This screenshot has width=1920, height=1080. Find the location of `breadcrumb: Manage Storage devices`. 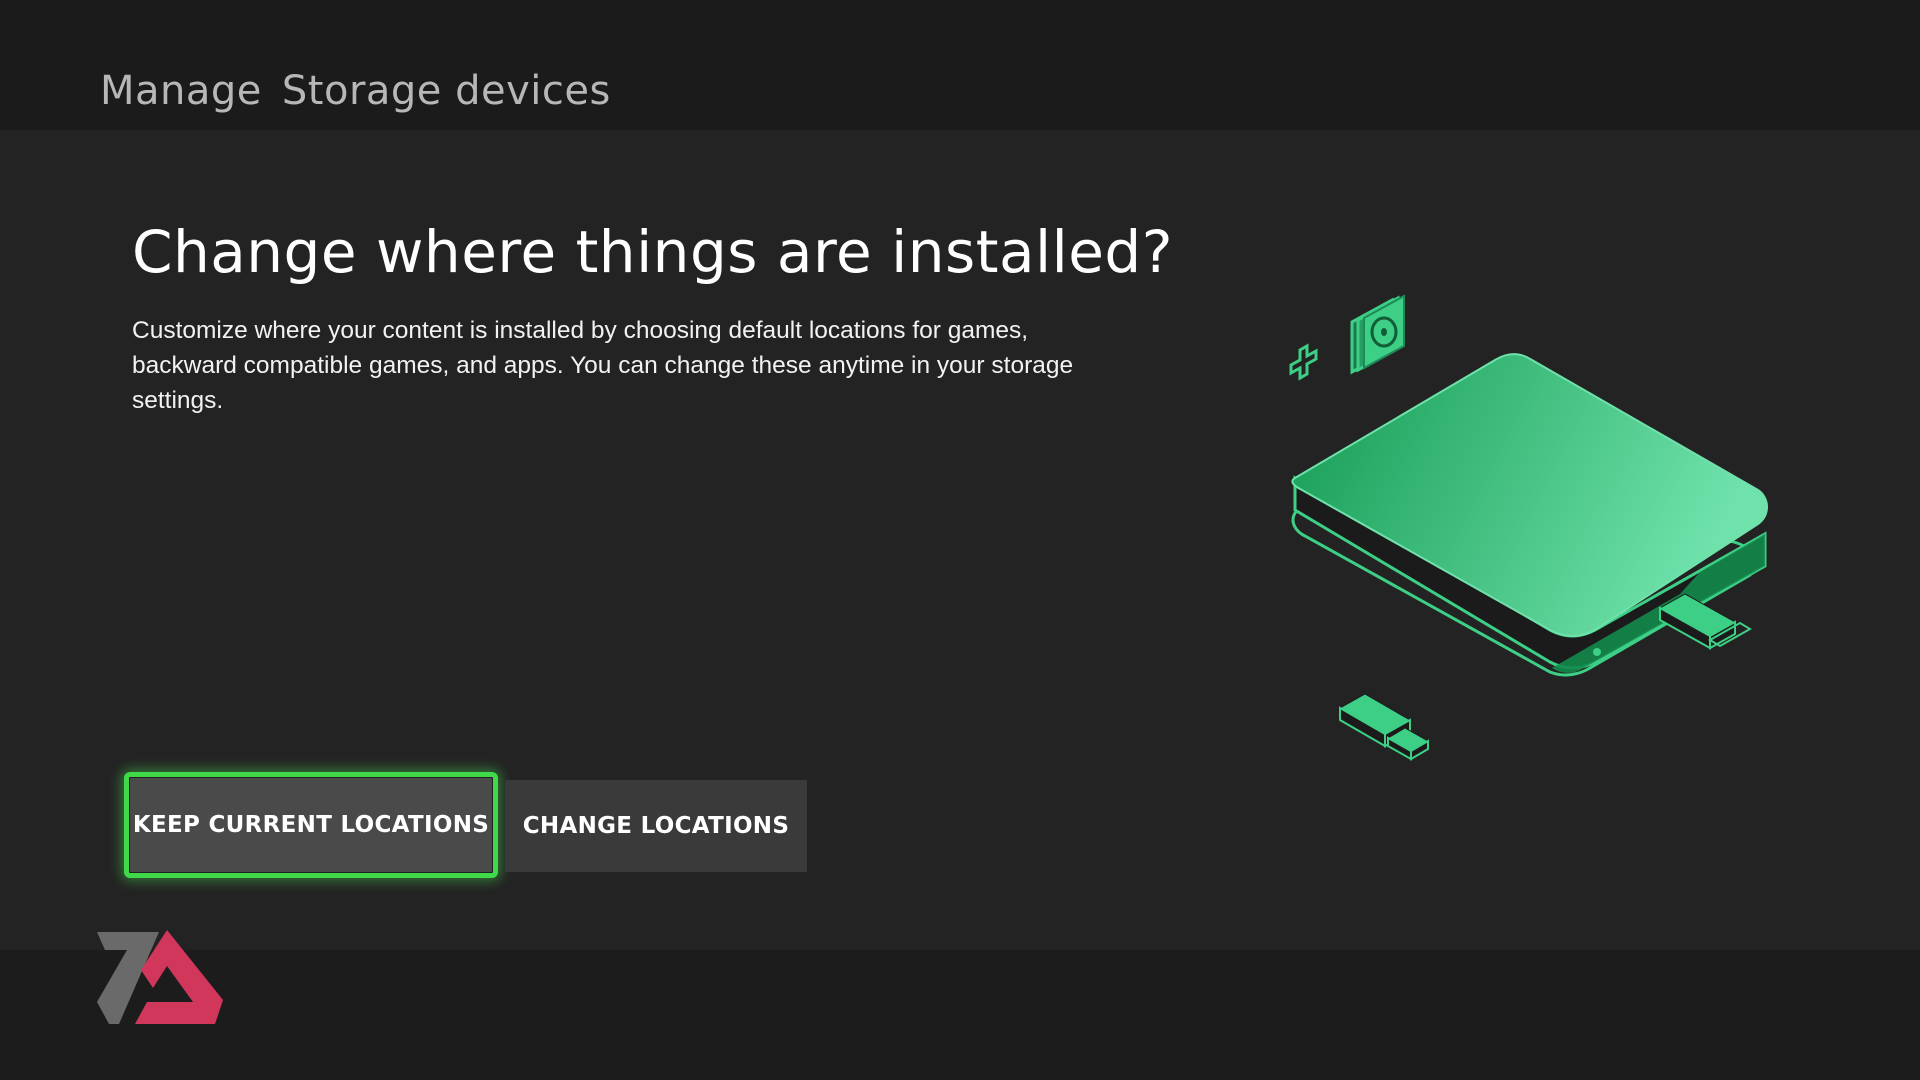

breadcrumb: Manage Storage devices is located at coordinates (355, 91).